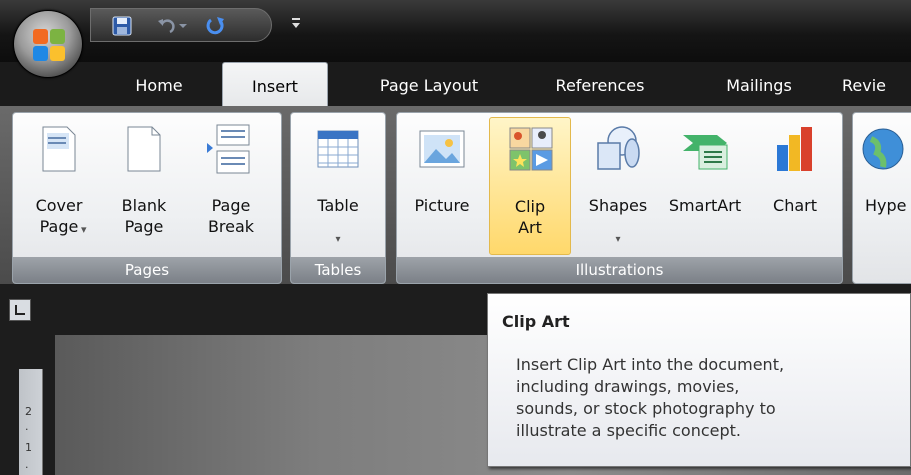 This screenshot has height=475, width=911. I want to click on smartart-icon, so click(705, 152).